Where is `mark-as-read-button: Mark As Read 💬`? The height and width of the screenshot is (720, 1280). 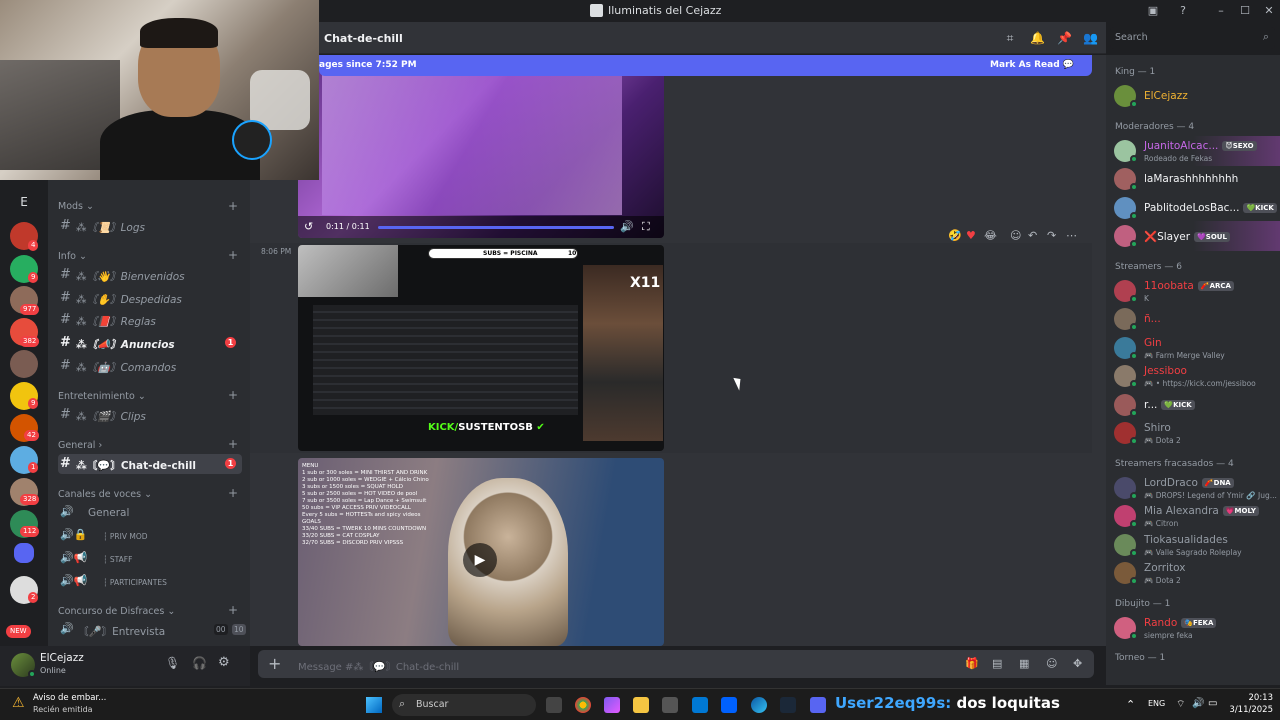 mark-as-read-button: Mark As Read 💬 is located at coordinates (1032, 65).